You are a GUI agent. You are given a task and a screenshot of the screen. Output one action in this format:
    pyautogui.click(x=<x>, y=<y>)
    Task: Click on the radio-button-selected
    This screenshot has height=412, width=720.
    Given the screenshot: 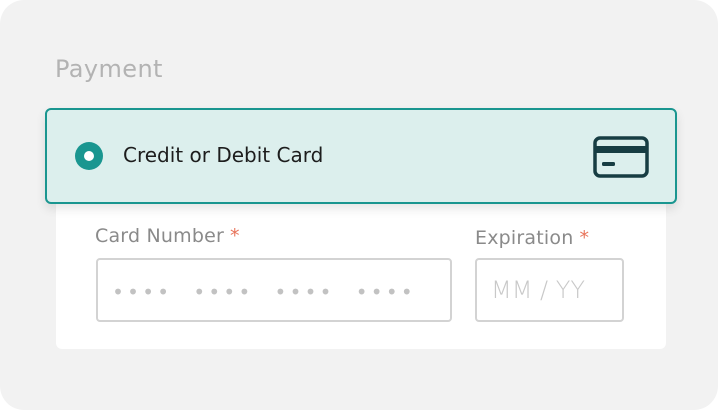 What is the action you would take?
    pyautogui.click(x=89, y=156)
    